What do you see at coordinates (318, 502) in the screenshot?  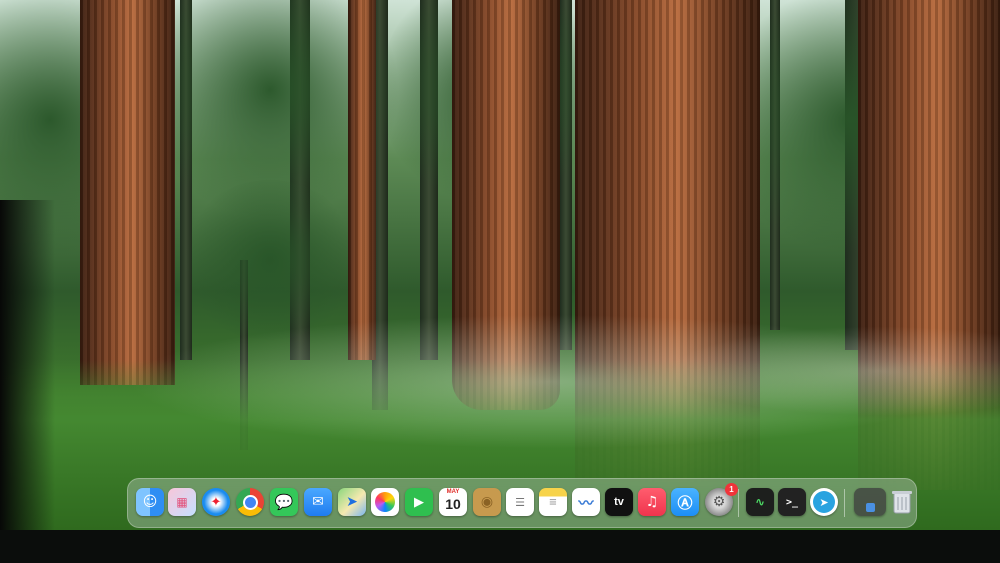 I see `mail-icon: ✉` at bounding box center [318, 502].